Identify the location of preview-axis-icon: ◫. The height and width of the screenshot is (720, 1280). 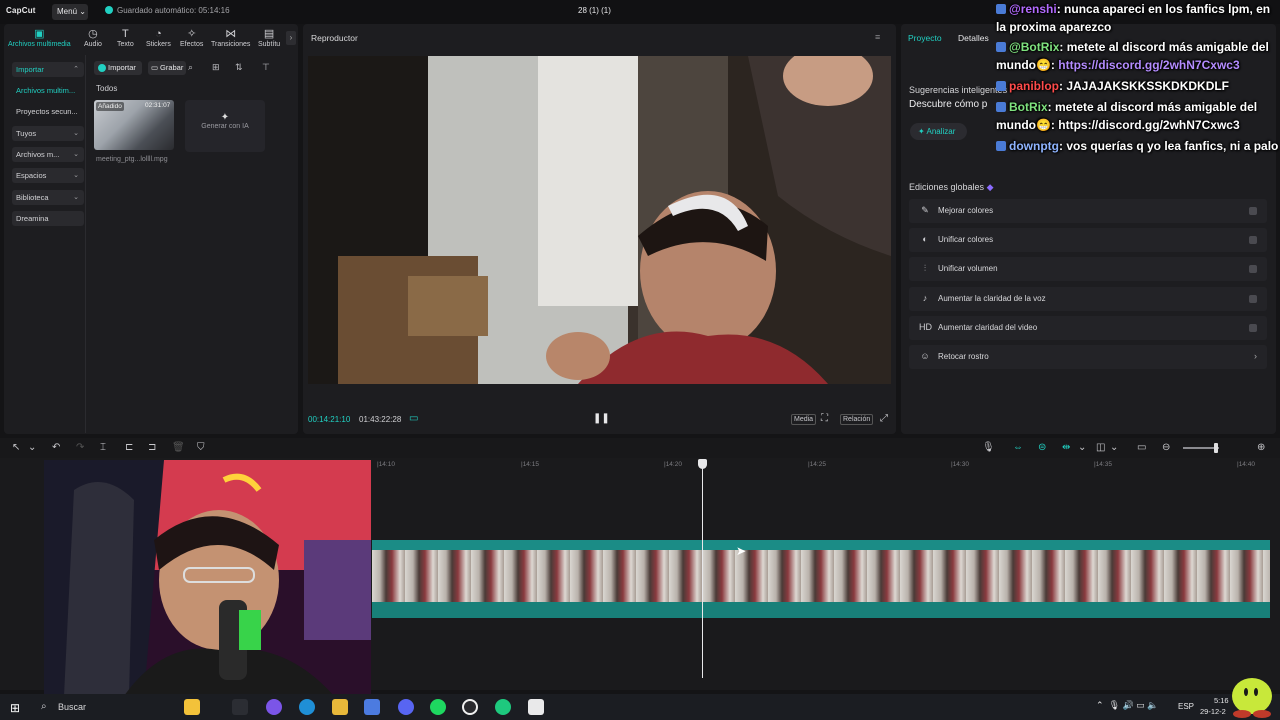
(1100, 447).